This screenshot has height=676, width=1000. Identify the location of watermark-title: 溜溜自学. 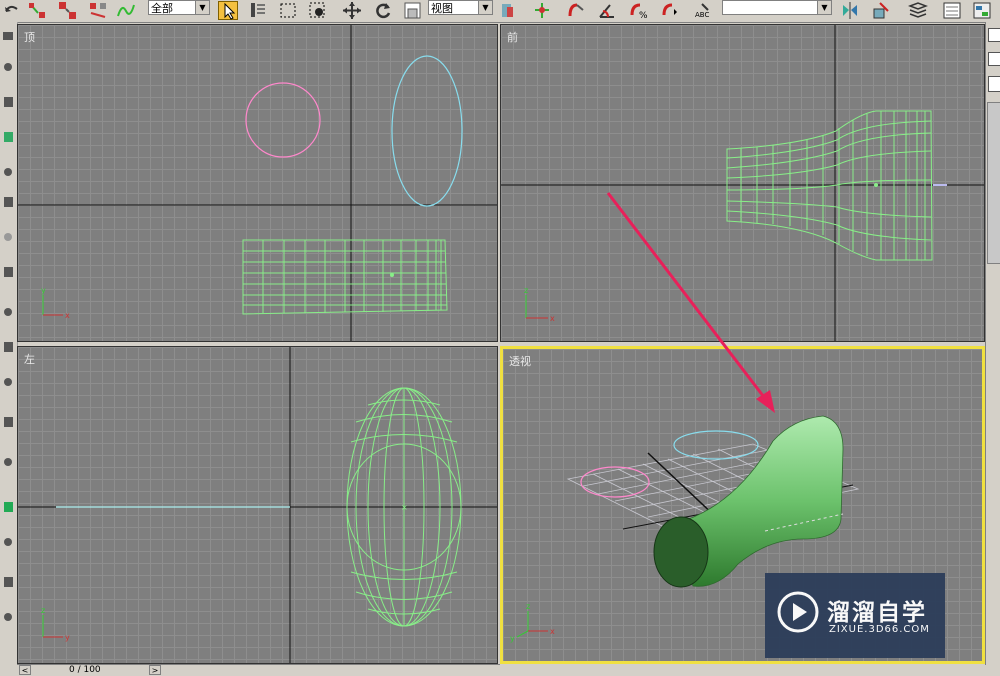
(877, 613).